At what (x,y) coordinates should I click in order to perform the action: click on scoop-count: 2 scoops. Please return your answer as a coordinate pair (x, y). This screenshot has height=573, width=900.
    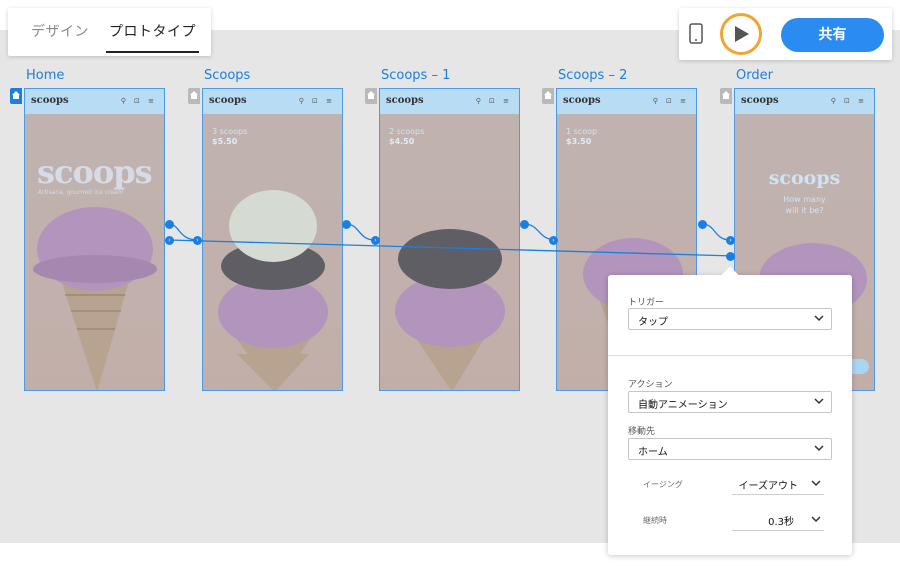
    Looking at the image, I should click on (407, 131).